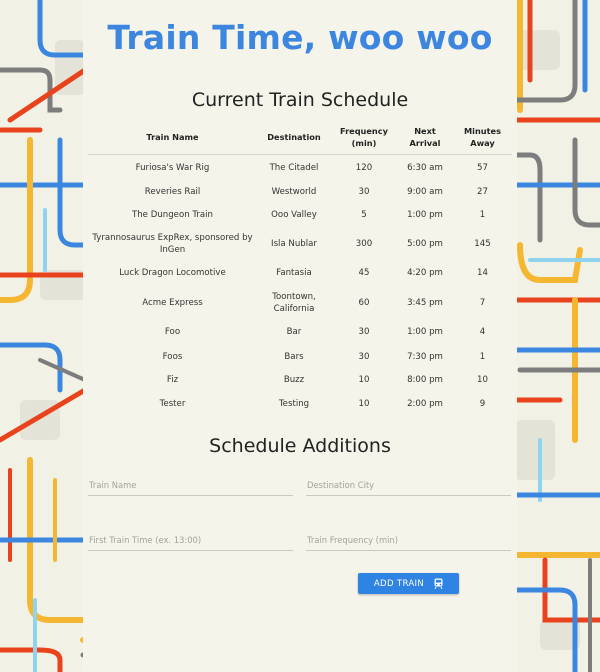 The width and height of the screenshot is (600, 672). I want to click on train-name-cell: Foo, so click(172, 332).